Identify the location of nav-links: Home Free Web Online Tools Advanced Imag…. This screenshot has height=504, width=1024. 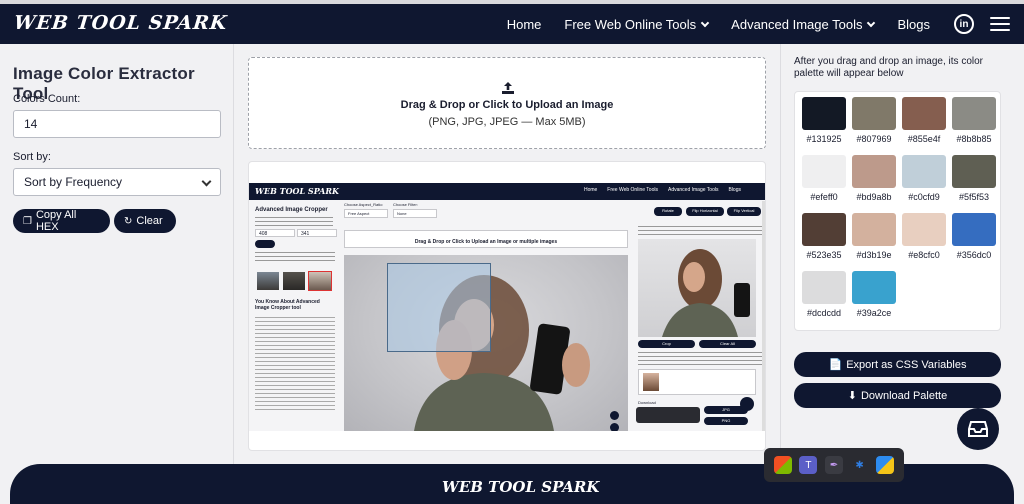
(729, 24).